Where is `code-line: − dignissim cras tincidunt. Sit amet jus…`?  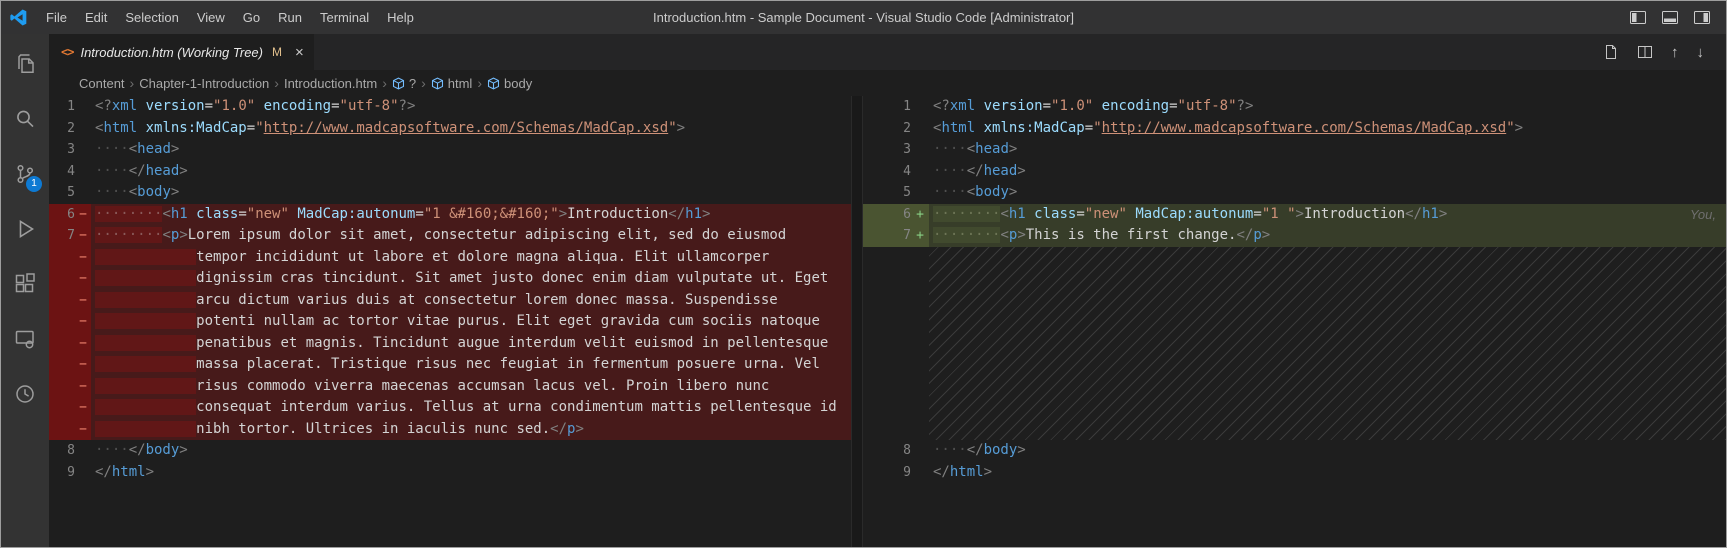 code-line: − dignissim cras tincidunt. Sit amet jus… is located at coordinates (450, 279).